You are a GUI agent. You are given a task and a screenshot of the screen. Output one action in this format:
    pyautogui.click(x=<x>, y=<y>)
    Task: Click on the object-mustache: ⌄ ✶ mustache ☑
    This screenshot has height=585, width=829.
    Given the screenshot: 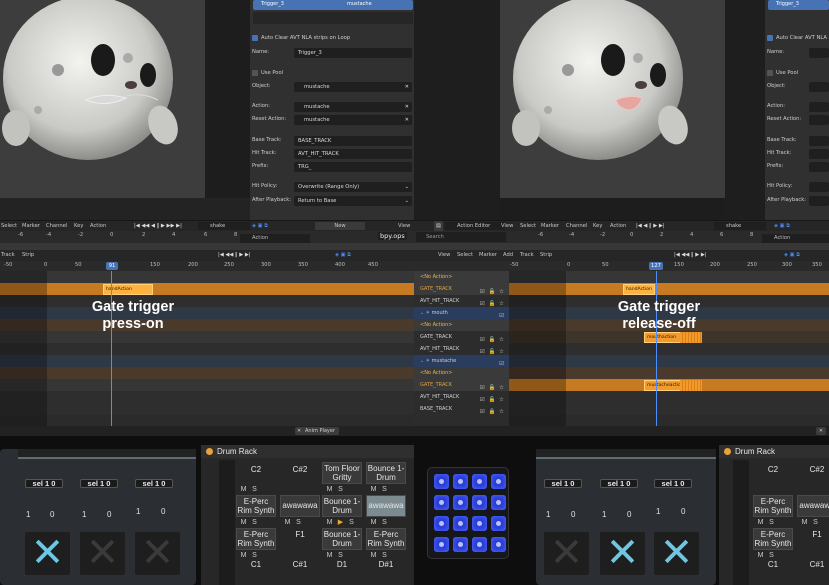 What is the action you would take?
    pyautogui.click(x=461, y=361)
    